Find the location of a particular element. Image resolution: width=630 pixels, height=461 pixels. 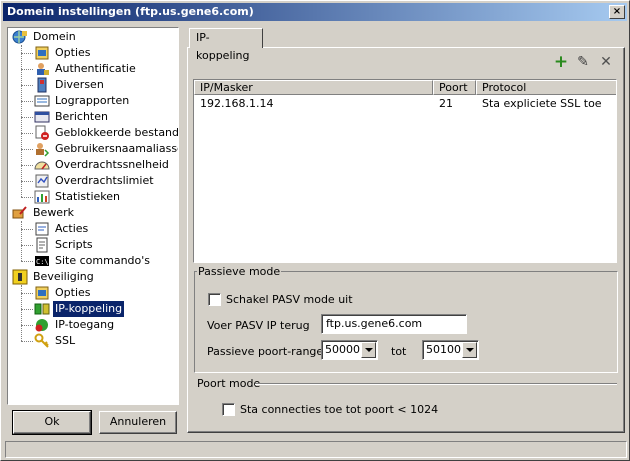

authentication-icon is located at coordinates (42, 69).